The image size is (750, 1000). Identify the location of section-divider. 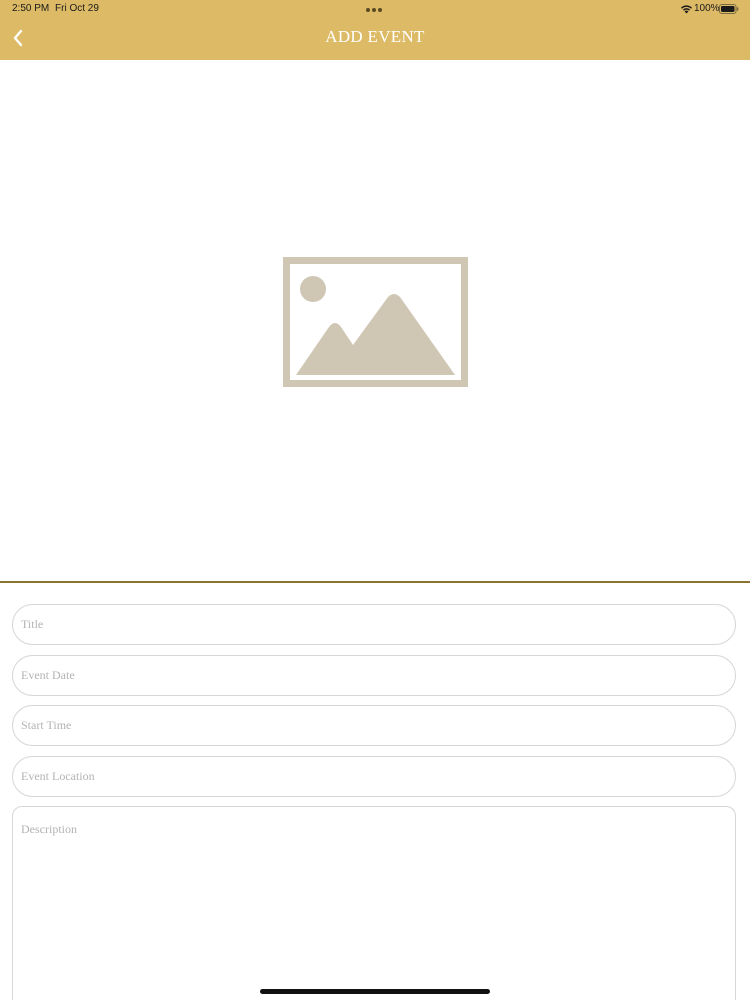
(375, 582).